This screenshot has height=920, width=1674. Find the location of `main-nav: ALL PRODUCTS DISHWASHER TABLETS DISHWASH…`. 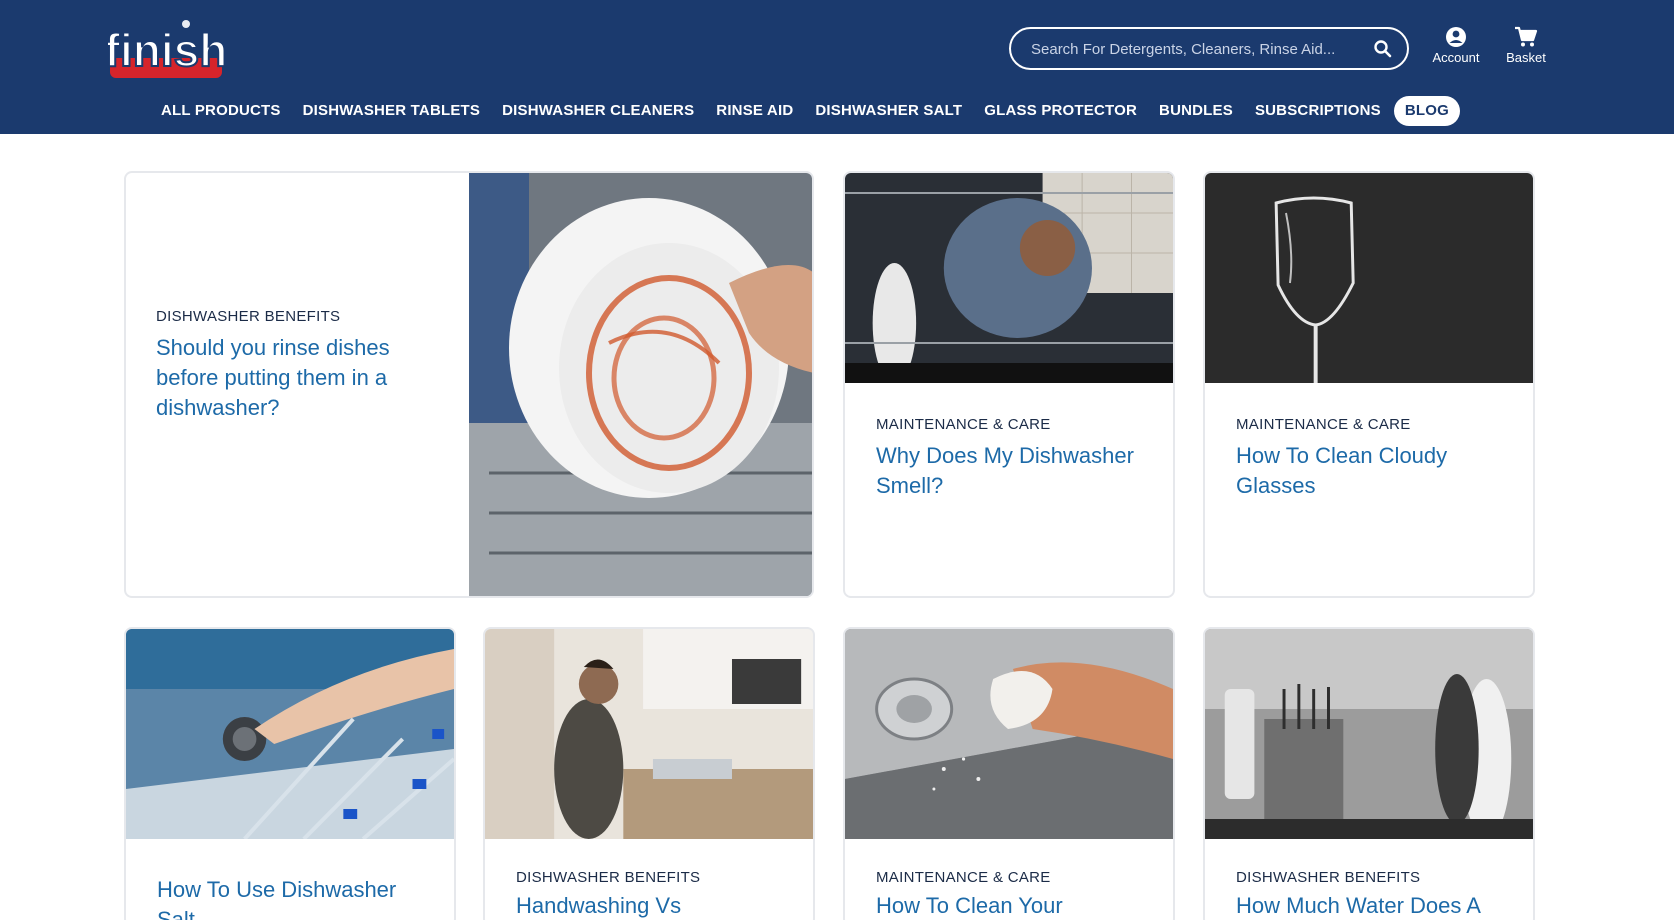

main-nav: ALL PRODUCTS DISHWASHER TABLETS DISHWASH… is located at coordinates (805, 111).